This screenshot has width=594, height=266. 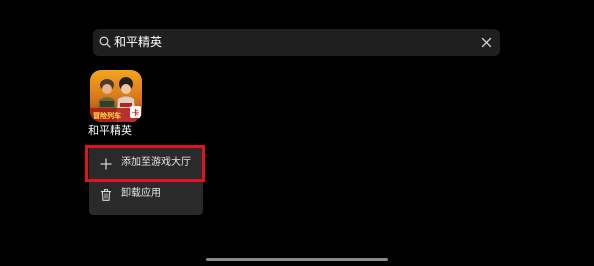 I want to click on app-name-label: 和平精英, so click(x=110, y=130).